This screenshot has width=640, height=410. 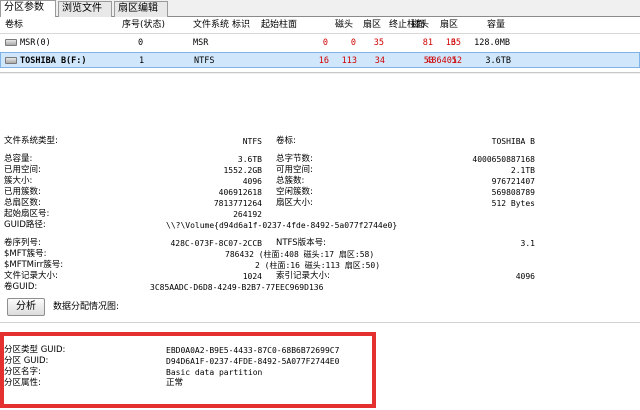 I want to click on mftmirr-value: 2 (柱面:16 磁头:113 扇区:50), so click(x=318, y=265).